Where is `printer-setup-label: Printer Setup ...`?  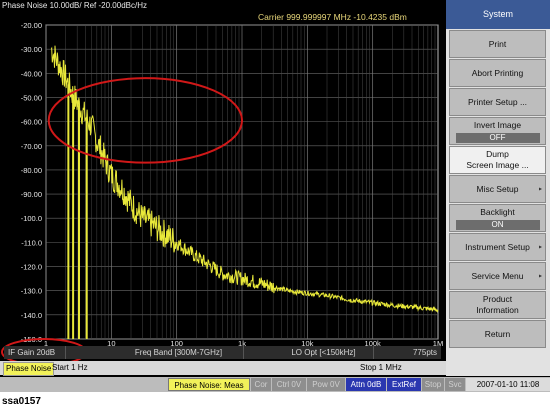 printer-setup-label: Printer Setup ... is located at coordinates (497, 101).